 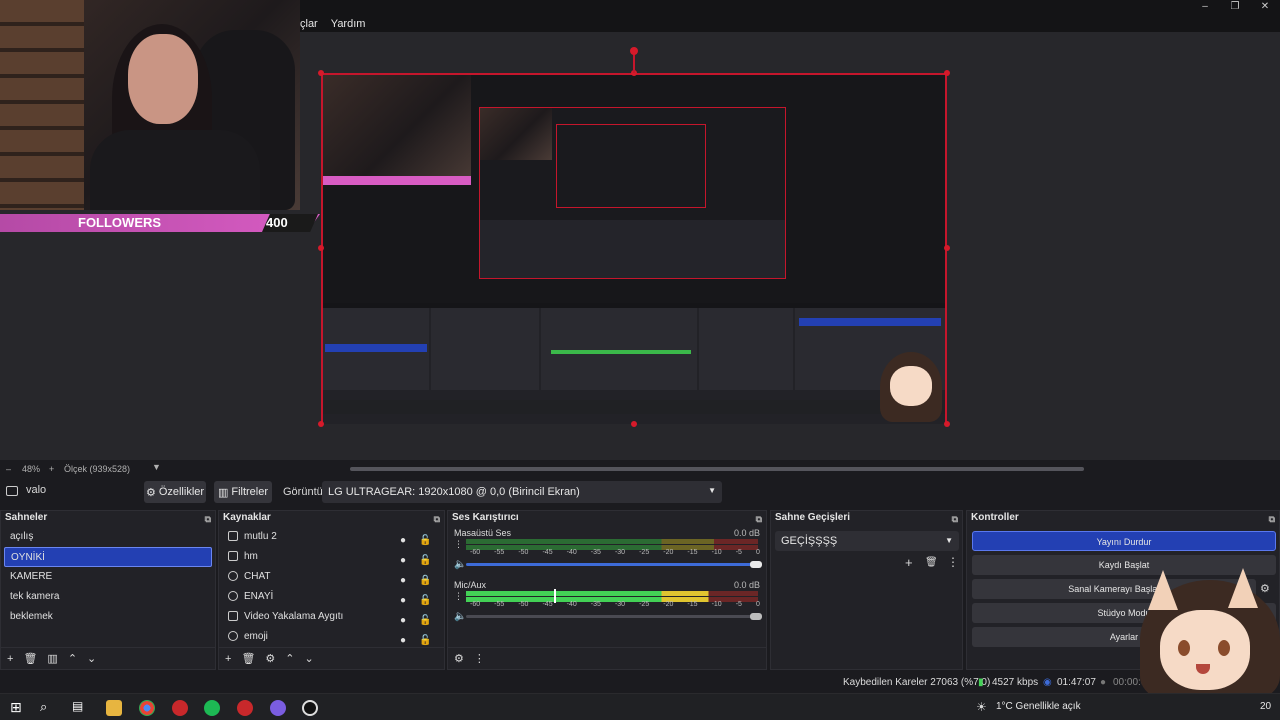 I want to click on current-source-name: valo, so click(x=36, y=490).